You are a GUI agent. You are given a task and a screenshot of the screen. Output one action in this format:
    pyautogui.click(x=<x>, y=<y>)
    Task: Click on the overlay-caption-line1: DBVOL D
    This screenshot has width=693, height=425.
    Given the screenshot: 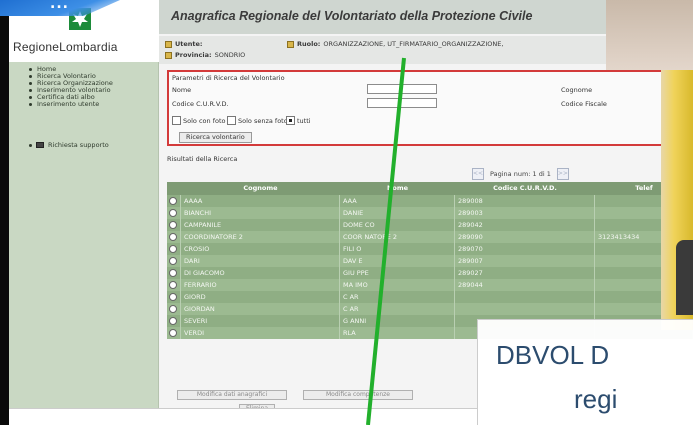 What is the action you would take?
    pyautogui.click(x=553, y=355)
    